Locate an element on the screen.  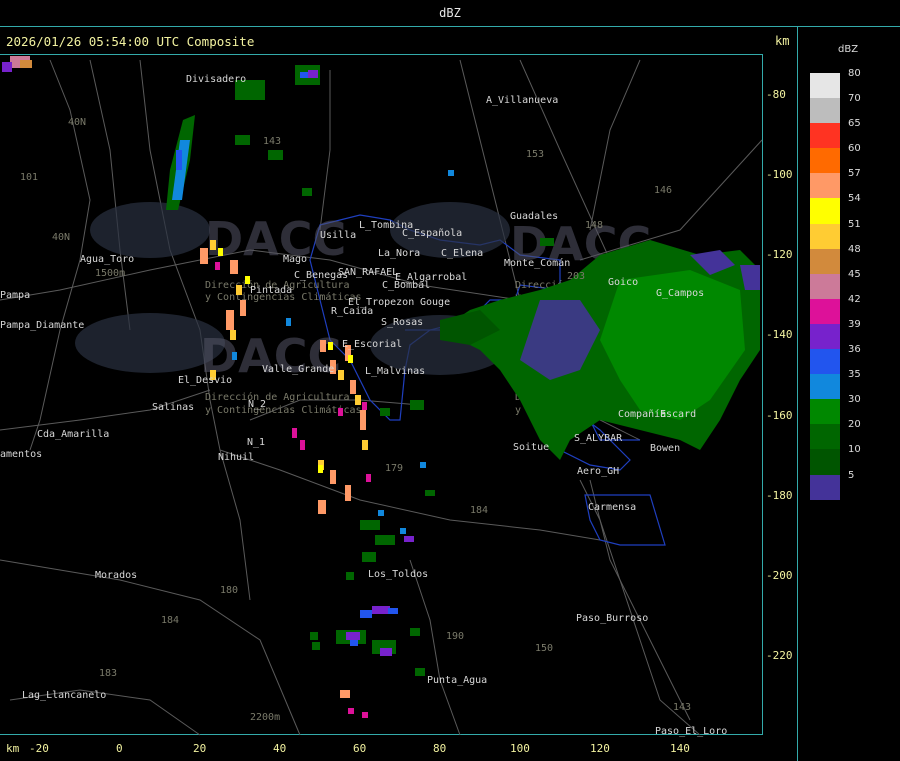
legend-value: 80 is located at coordinates (854, 73).